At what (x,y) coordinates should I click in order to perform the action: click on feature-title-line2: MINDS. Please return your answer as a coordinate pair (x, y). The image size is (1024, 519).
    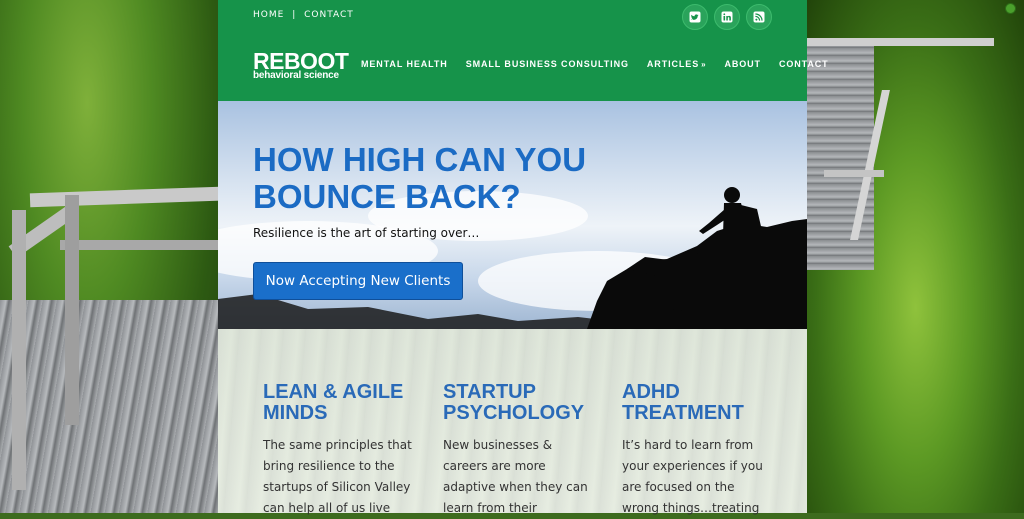
    Looking at the image, I should click on (295, 413).